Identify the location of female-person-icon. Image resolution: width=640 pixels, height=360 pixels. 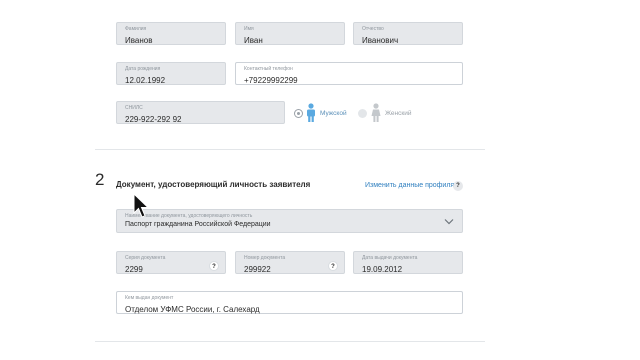
(376, 113).